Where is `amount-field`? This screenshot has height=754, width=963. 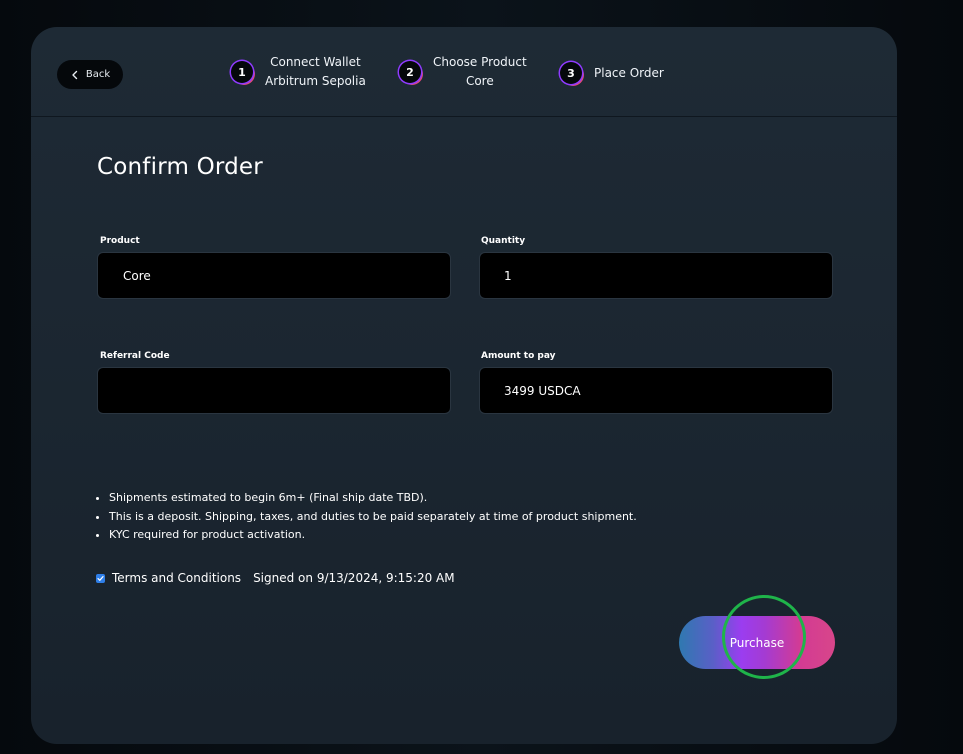
amount-field is located at coordinates (656, 390).